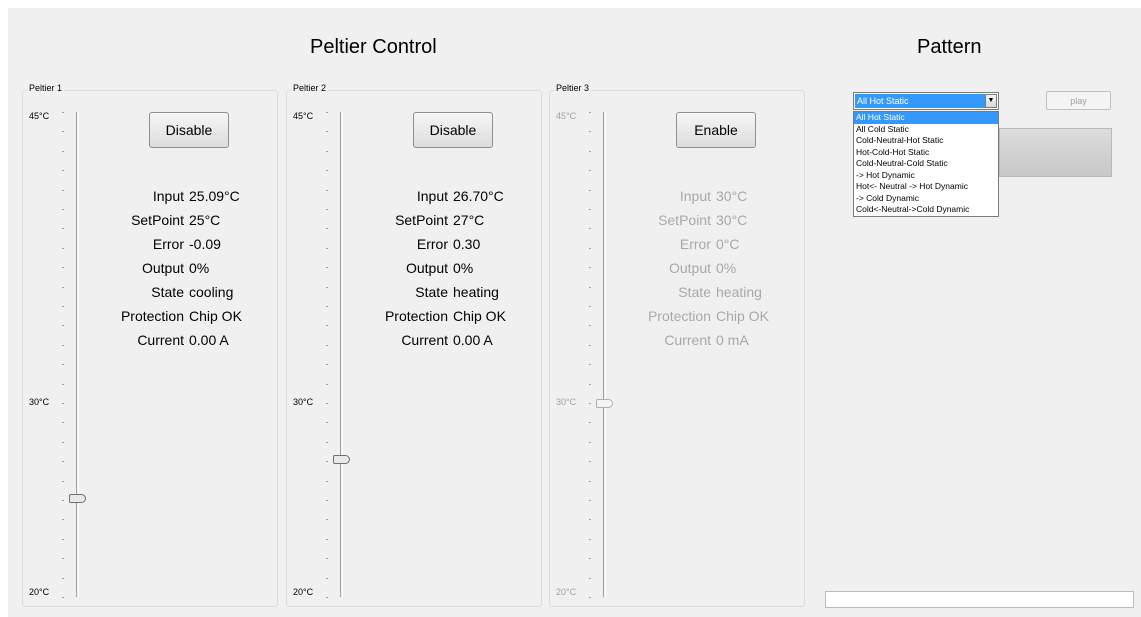 This screenshot has width=1141, height=617. Describe the element at coordinates (732, 340) in the screenshot. I see `current-value: 0 mA` at that location.